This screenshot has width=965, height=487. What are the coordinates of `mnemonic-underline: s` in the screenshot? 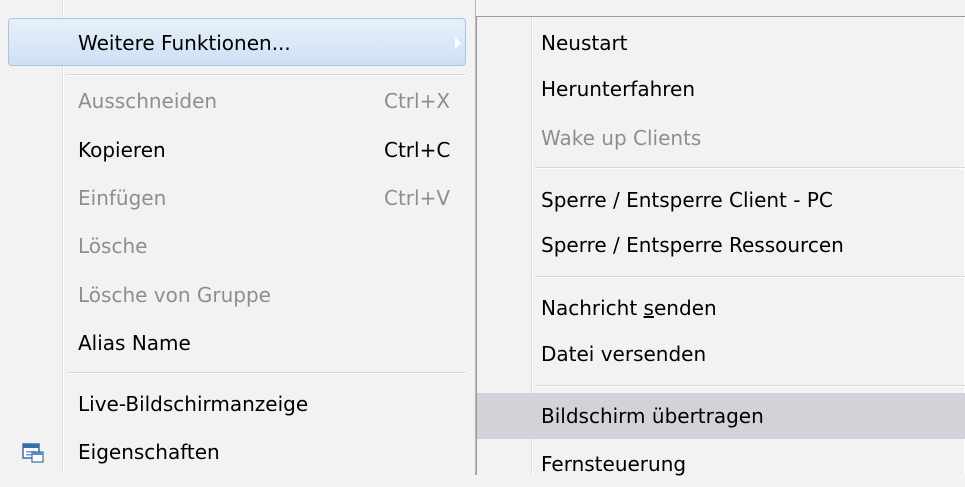 It's located at (648, 308).